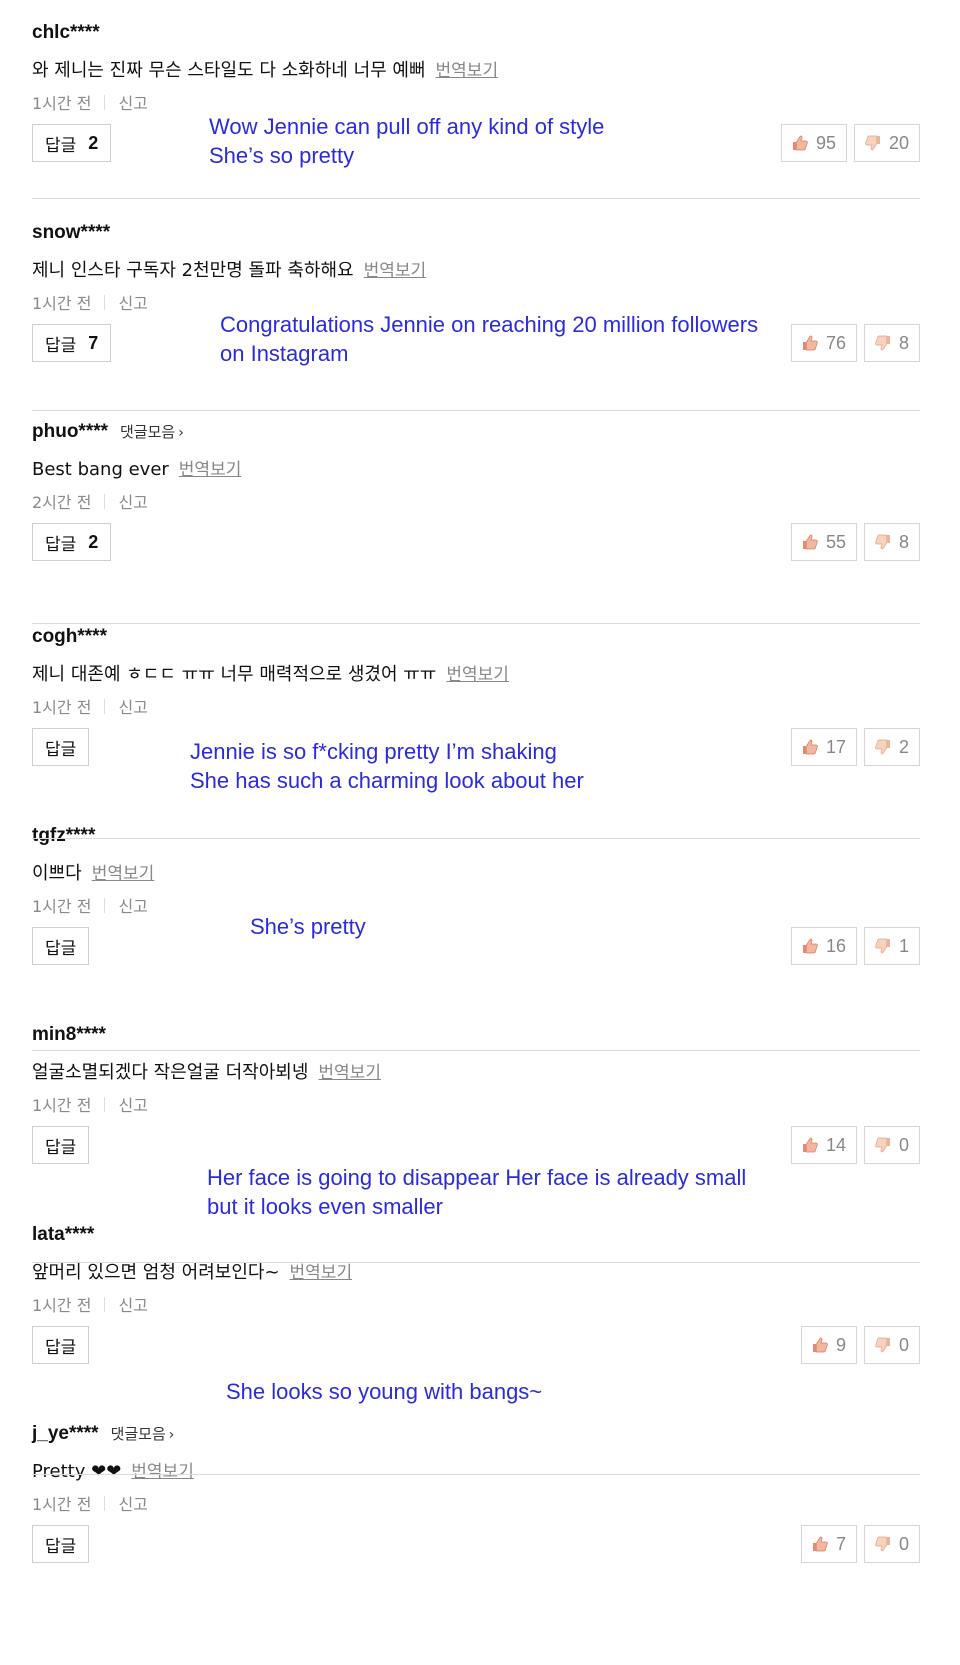  I want to click on username: min8****, so click(69, 1035).